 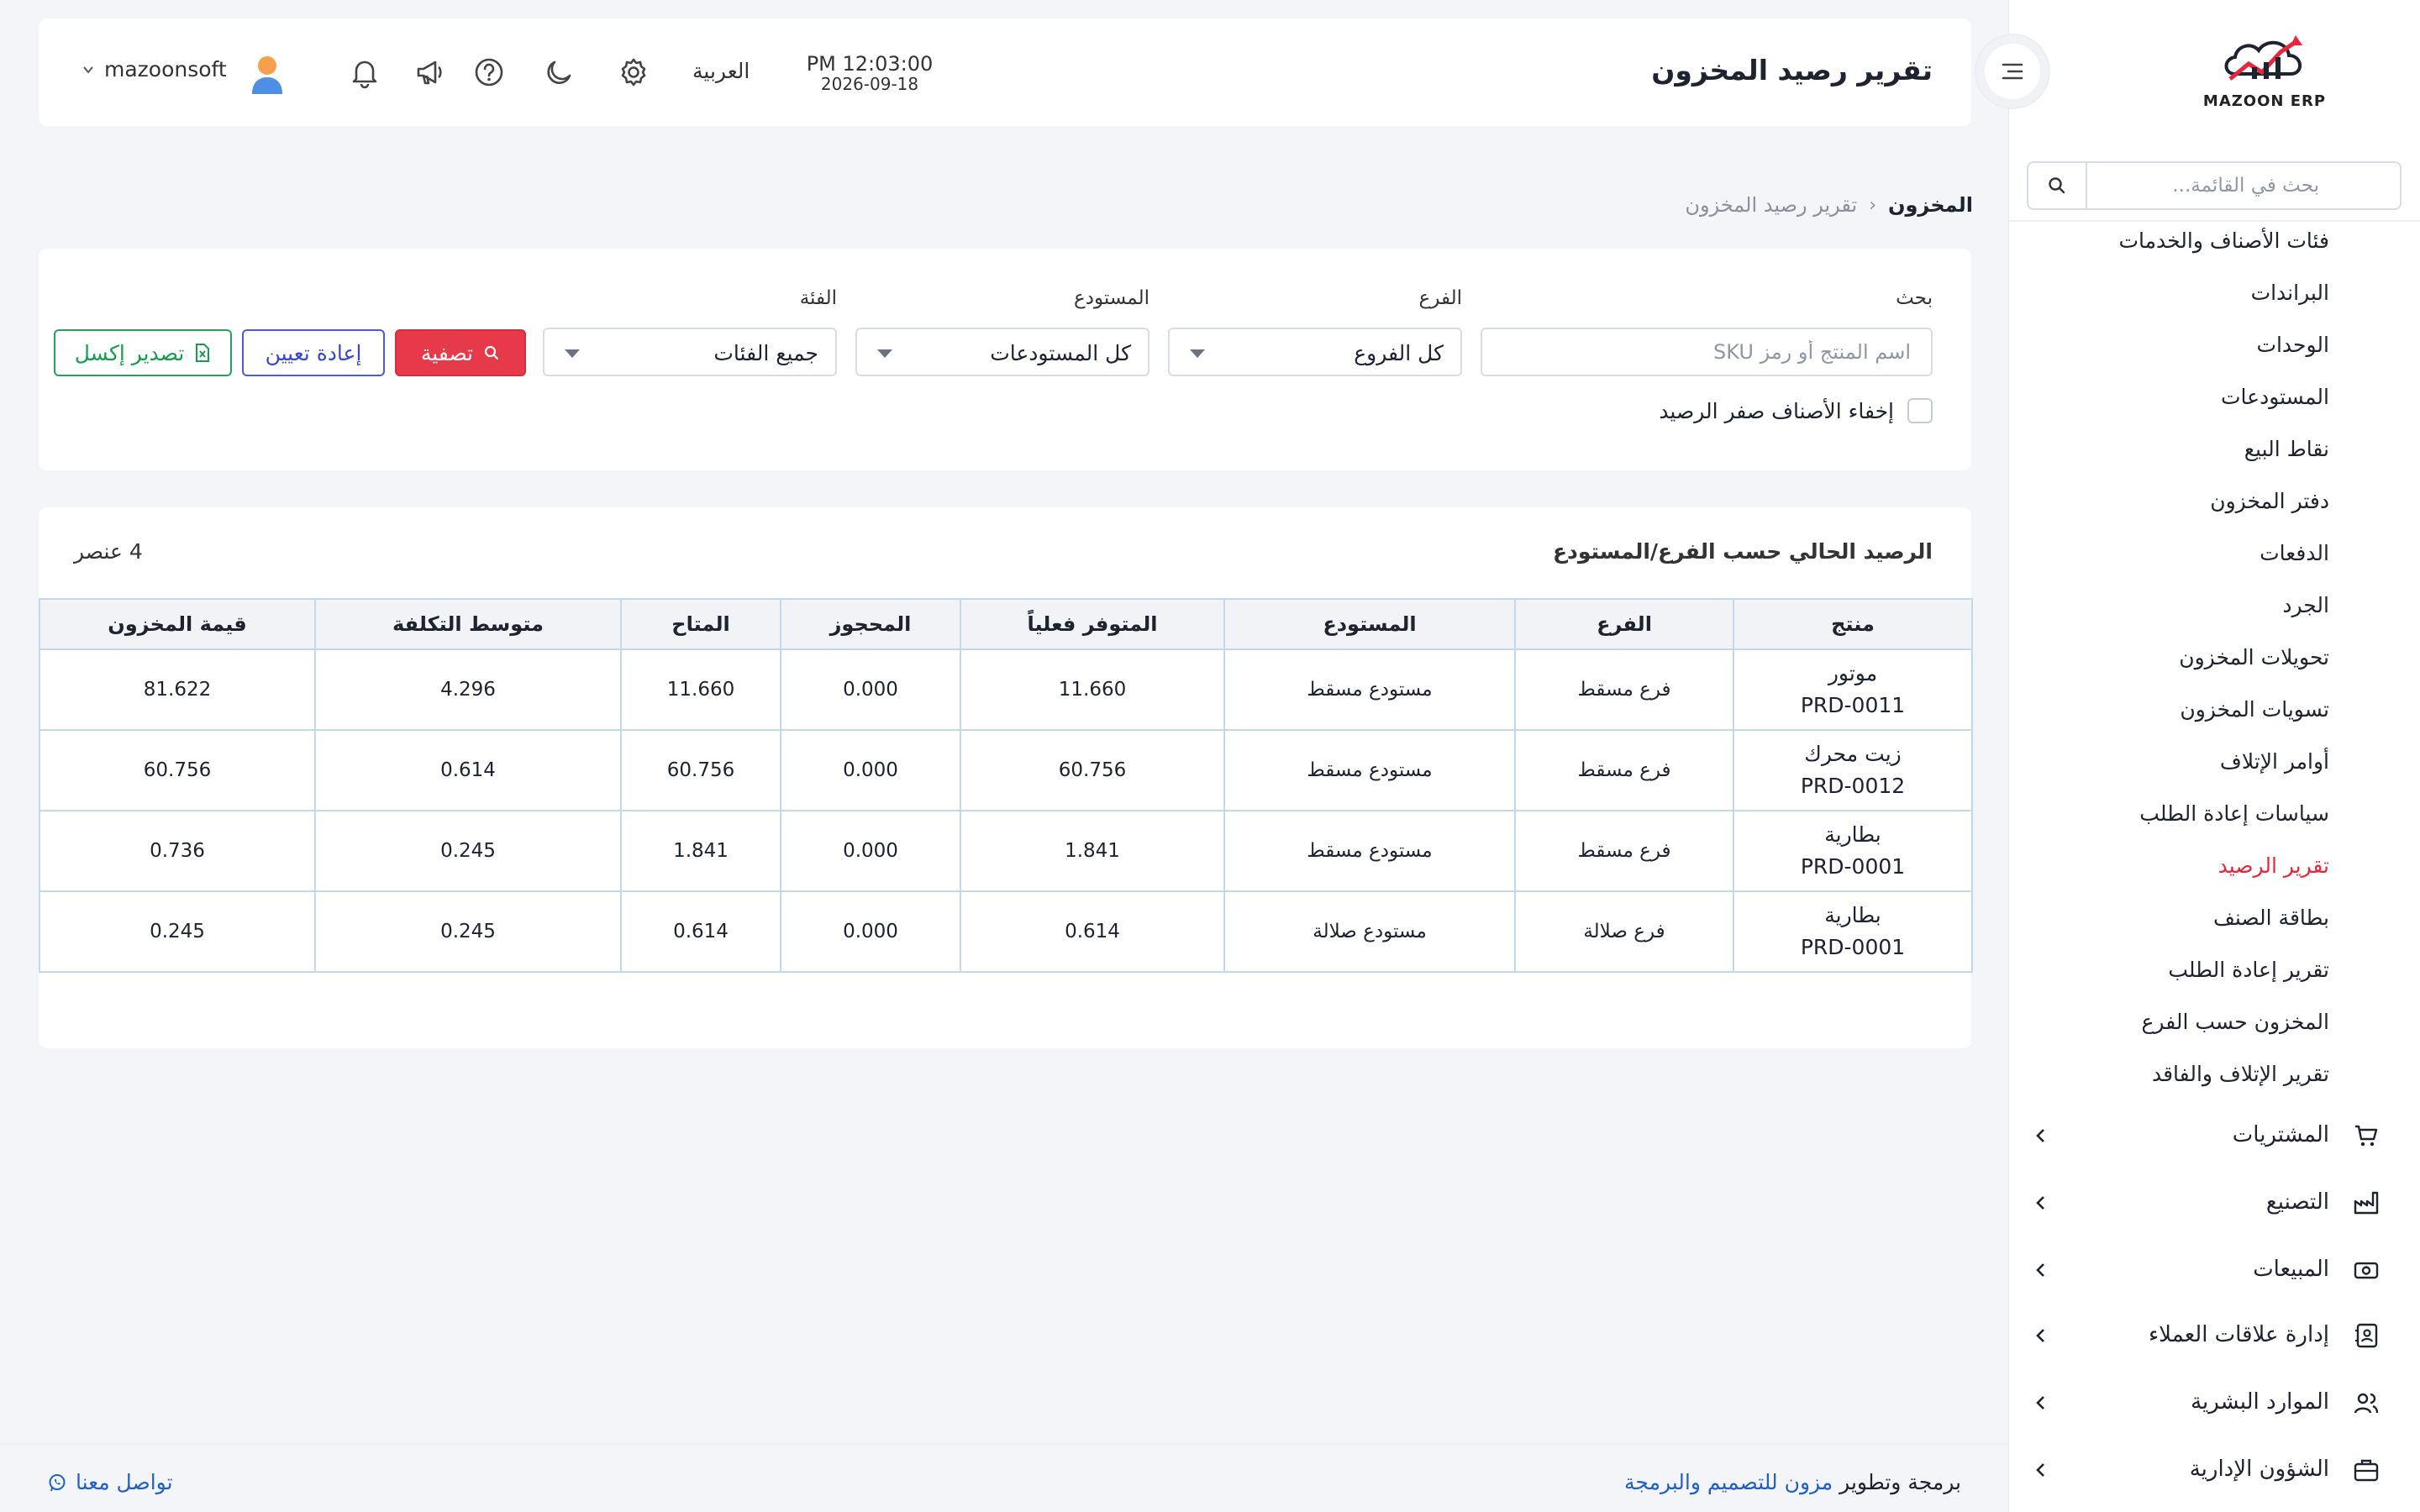 I want to click on contact-us-link: تواصل معنا, so click(x=110, y=1482).